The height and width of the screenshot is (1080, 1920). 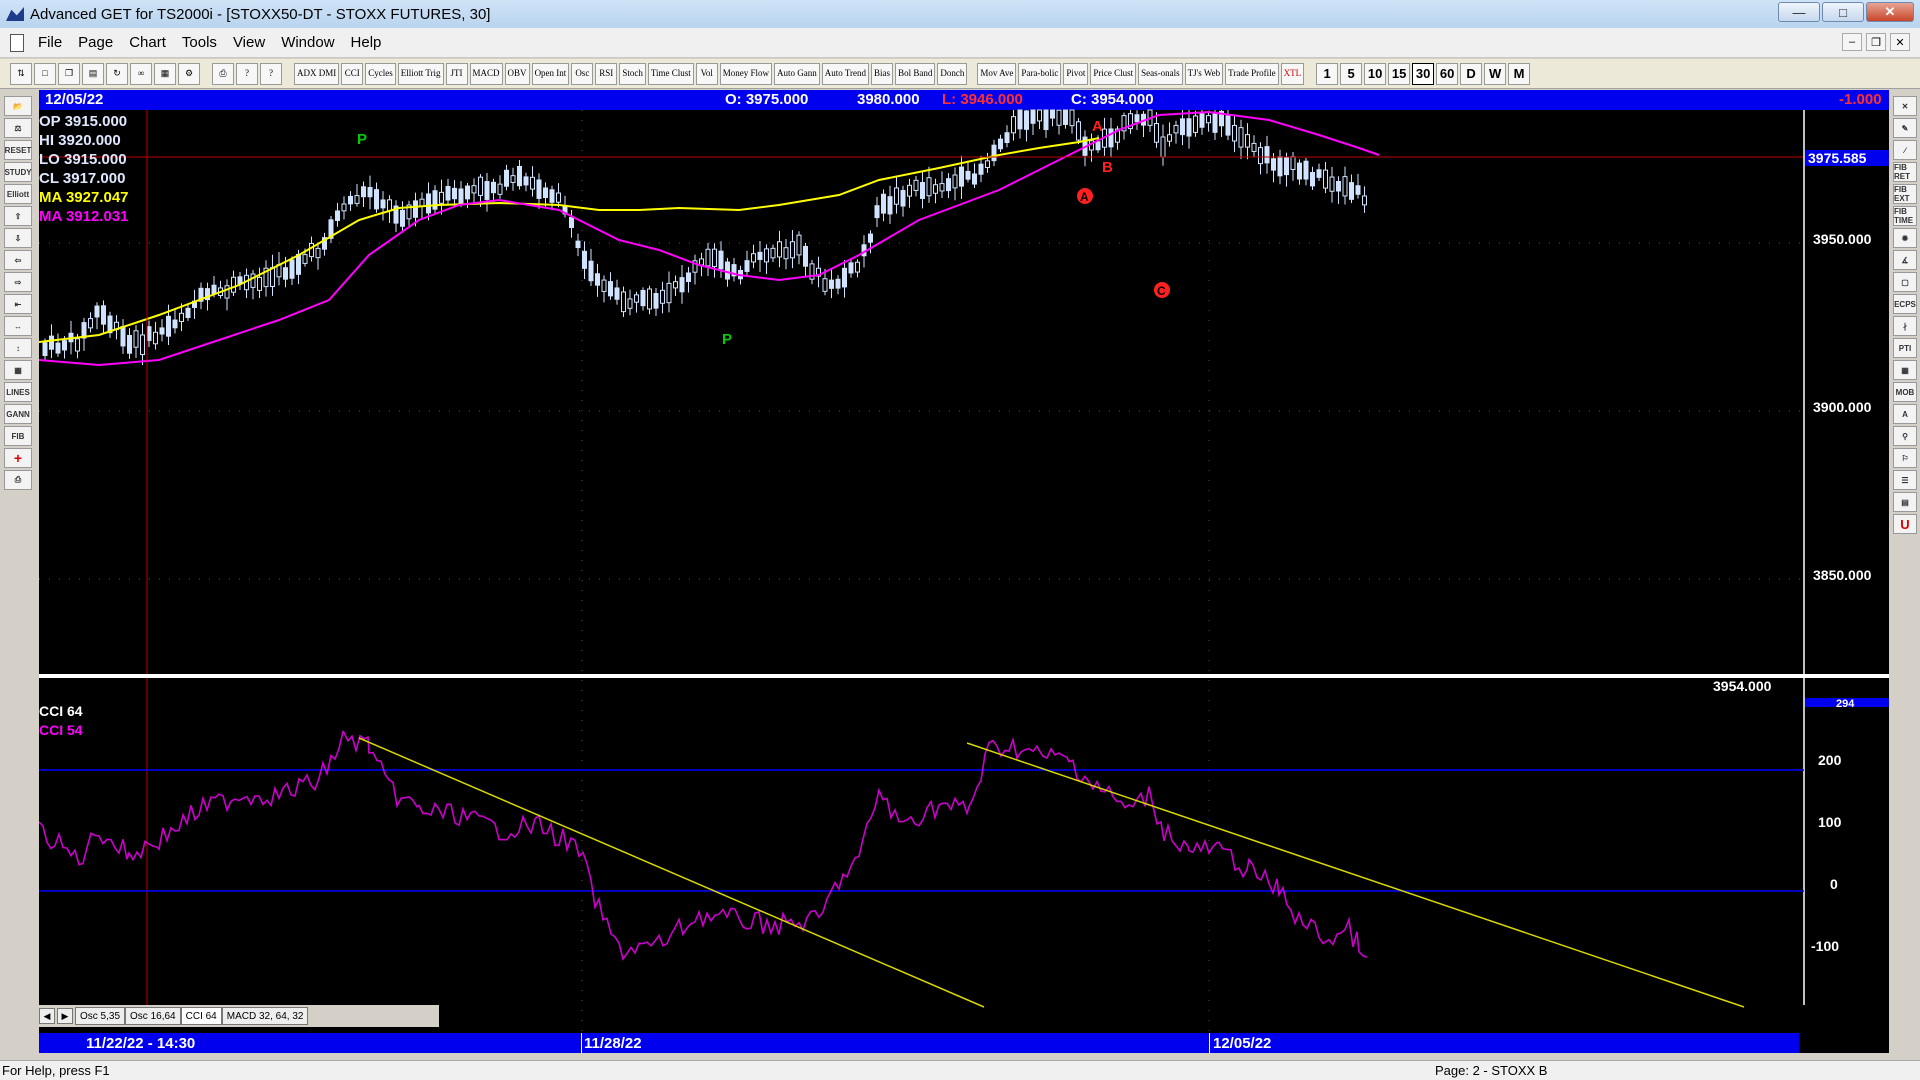 I want to click on refresh-icon: ↻, so click(x=117, y=73).